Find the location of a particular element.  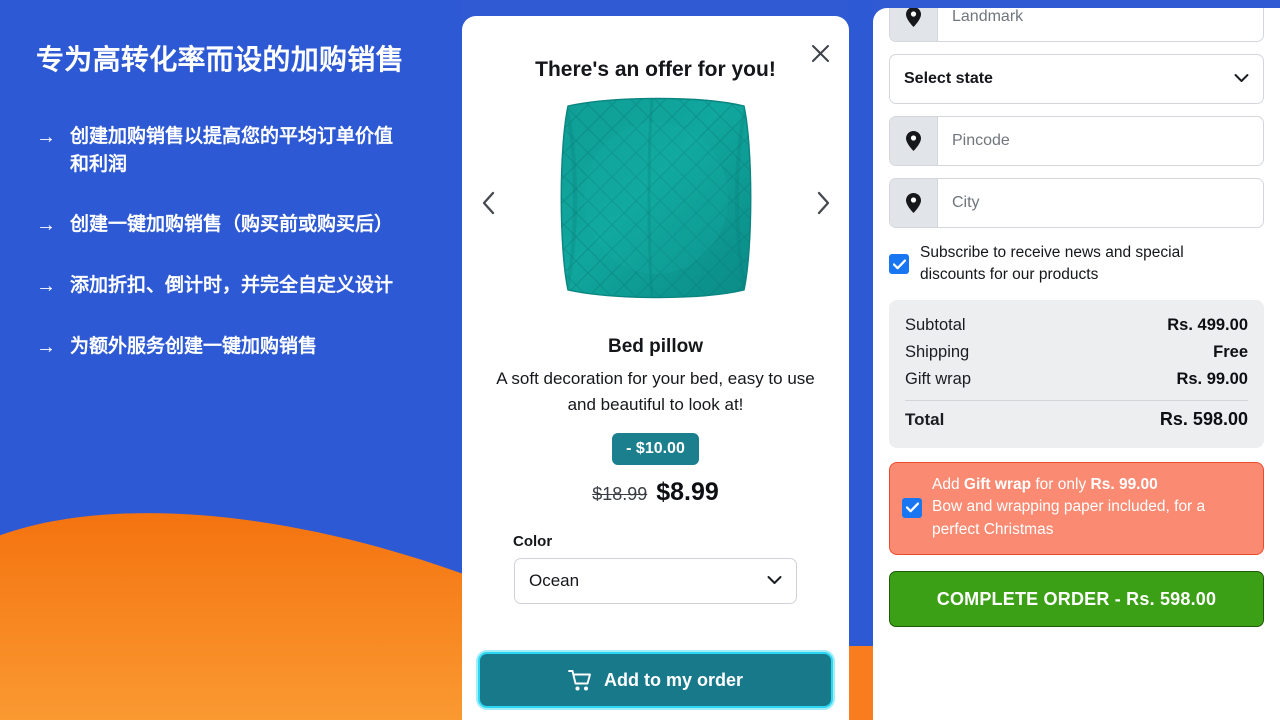

promo-feature-label: 创建一键加购销售（购买前或购买后） is located at coordinates (232, 225).